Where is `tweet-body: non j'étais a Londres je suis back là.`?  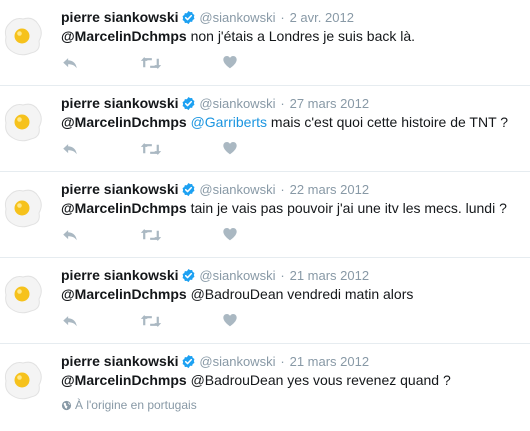 tweet-body: non j'étais a Londres je suis back là. is located at coordinates (301, 36).